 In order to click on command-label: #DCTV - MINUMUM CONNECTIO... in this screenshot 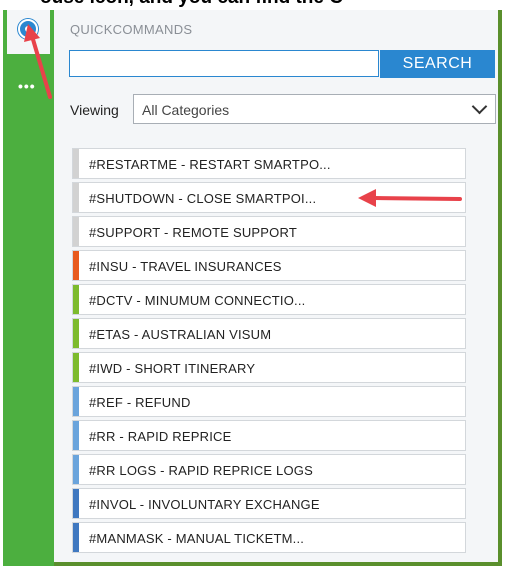, I will do `click(197, 300)`.